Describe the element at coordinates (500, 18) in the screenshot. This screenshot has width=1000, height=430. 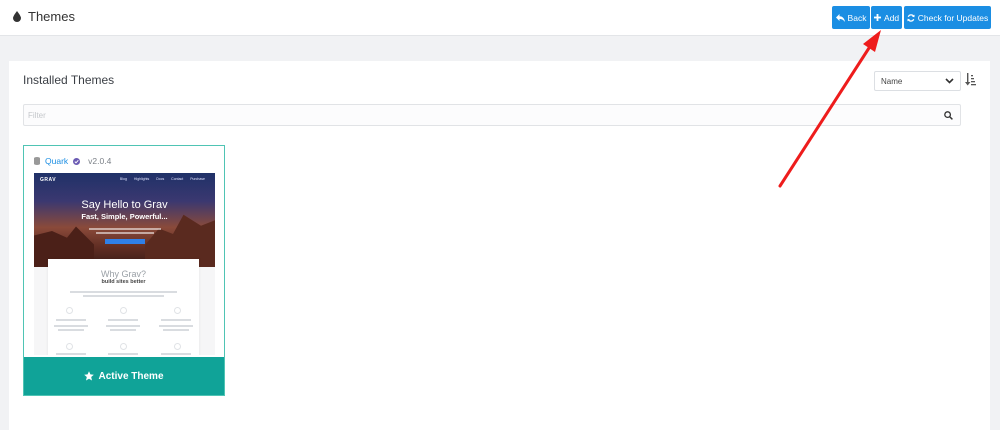
I see `top-bar: Themes Back Add Check for Updates` at that location.